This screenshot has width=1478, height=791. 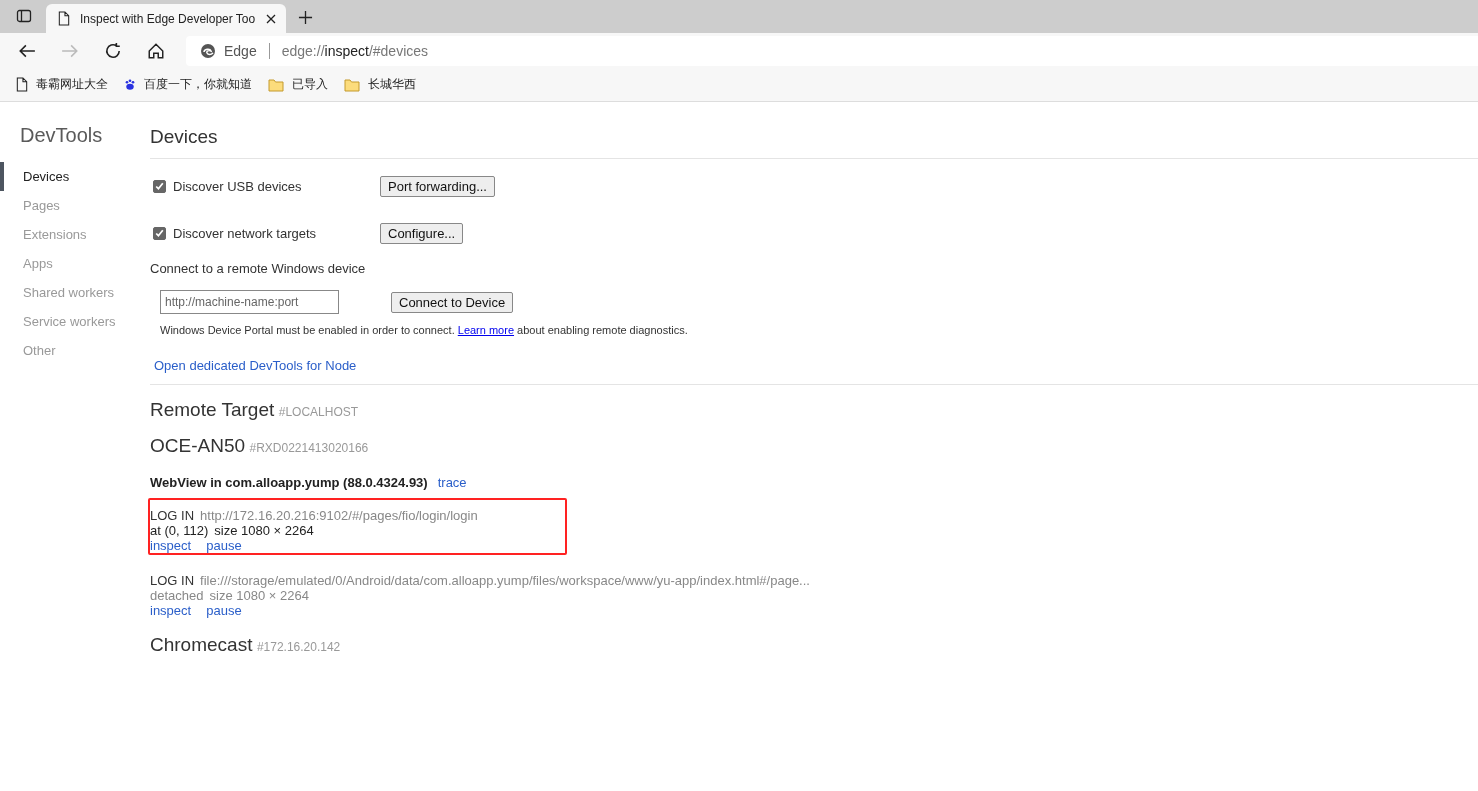 I want to click on device-id: #LOCALHOST, so click(x=318, y=412).